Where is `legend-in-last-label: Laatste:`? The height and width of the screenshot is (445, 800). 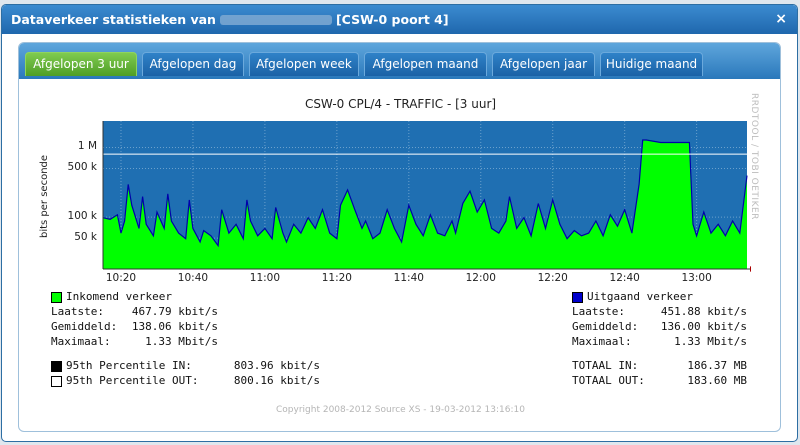 legend-in-last-label: Laatste: is located at coordinates (77, 311).